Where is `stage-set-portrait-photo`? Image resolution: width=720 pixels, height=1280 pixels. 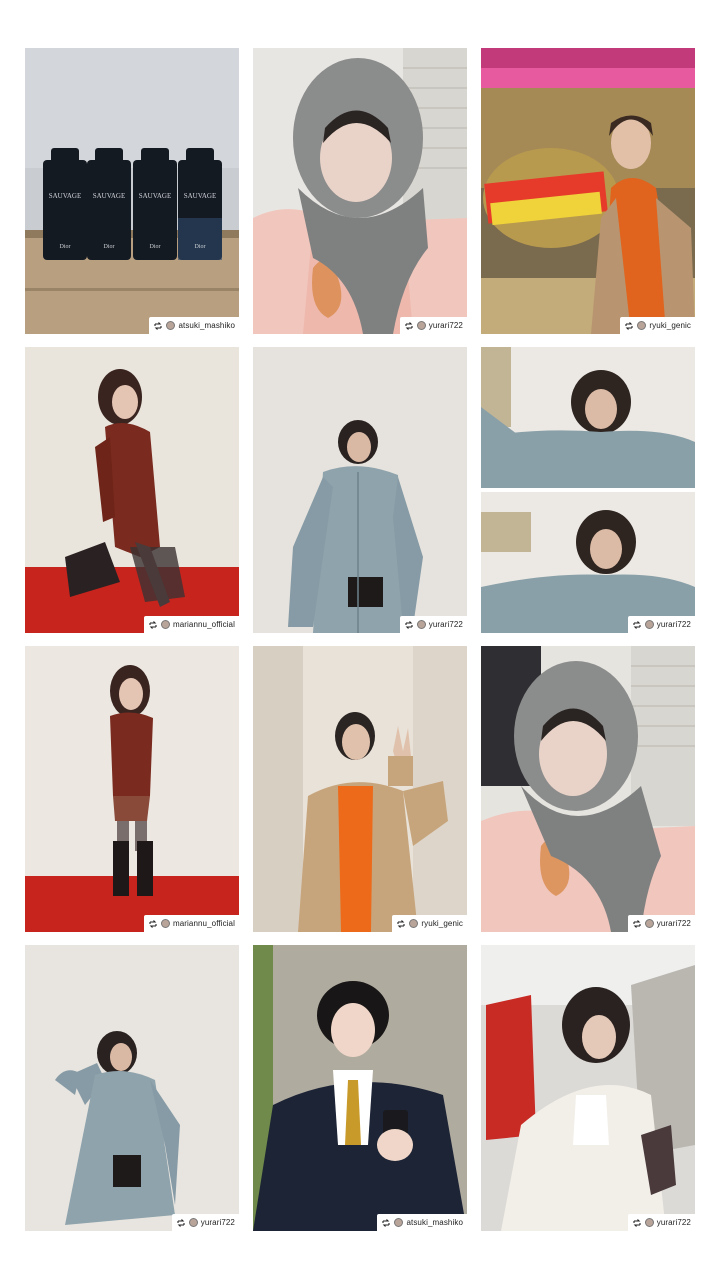 stage-set-portrait-photo is located at coordinates (588, 191).